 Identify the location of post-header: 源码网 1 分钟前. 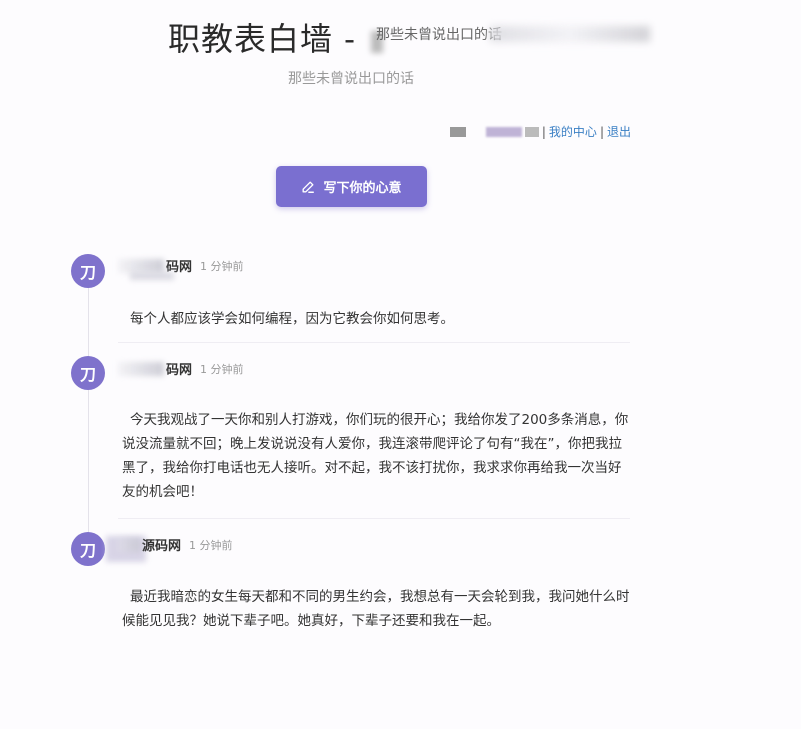
(175, 544).